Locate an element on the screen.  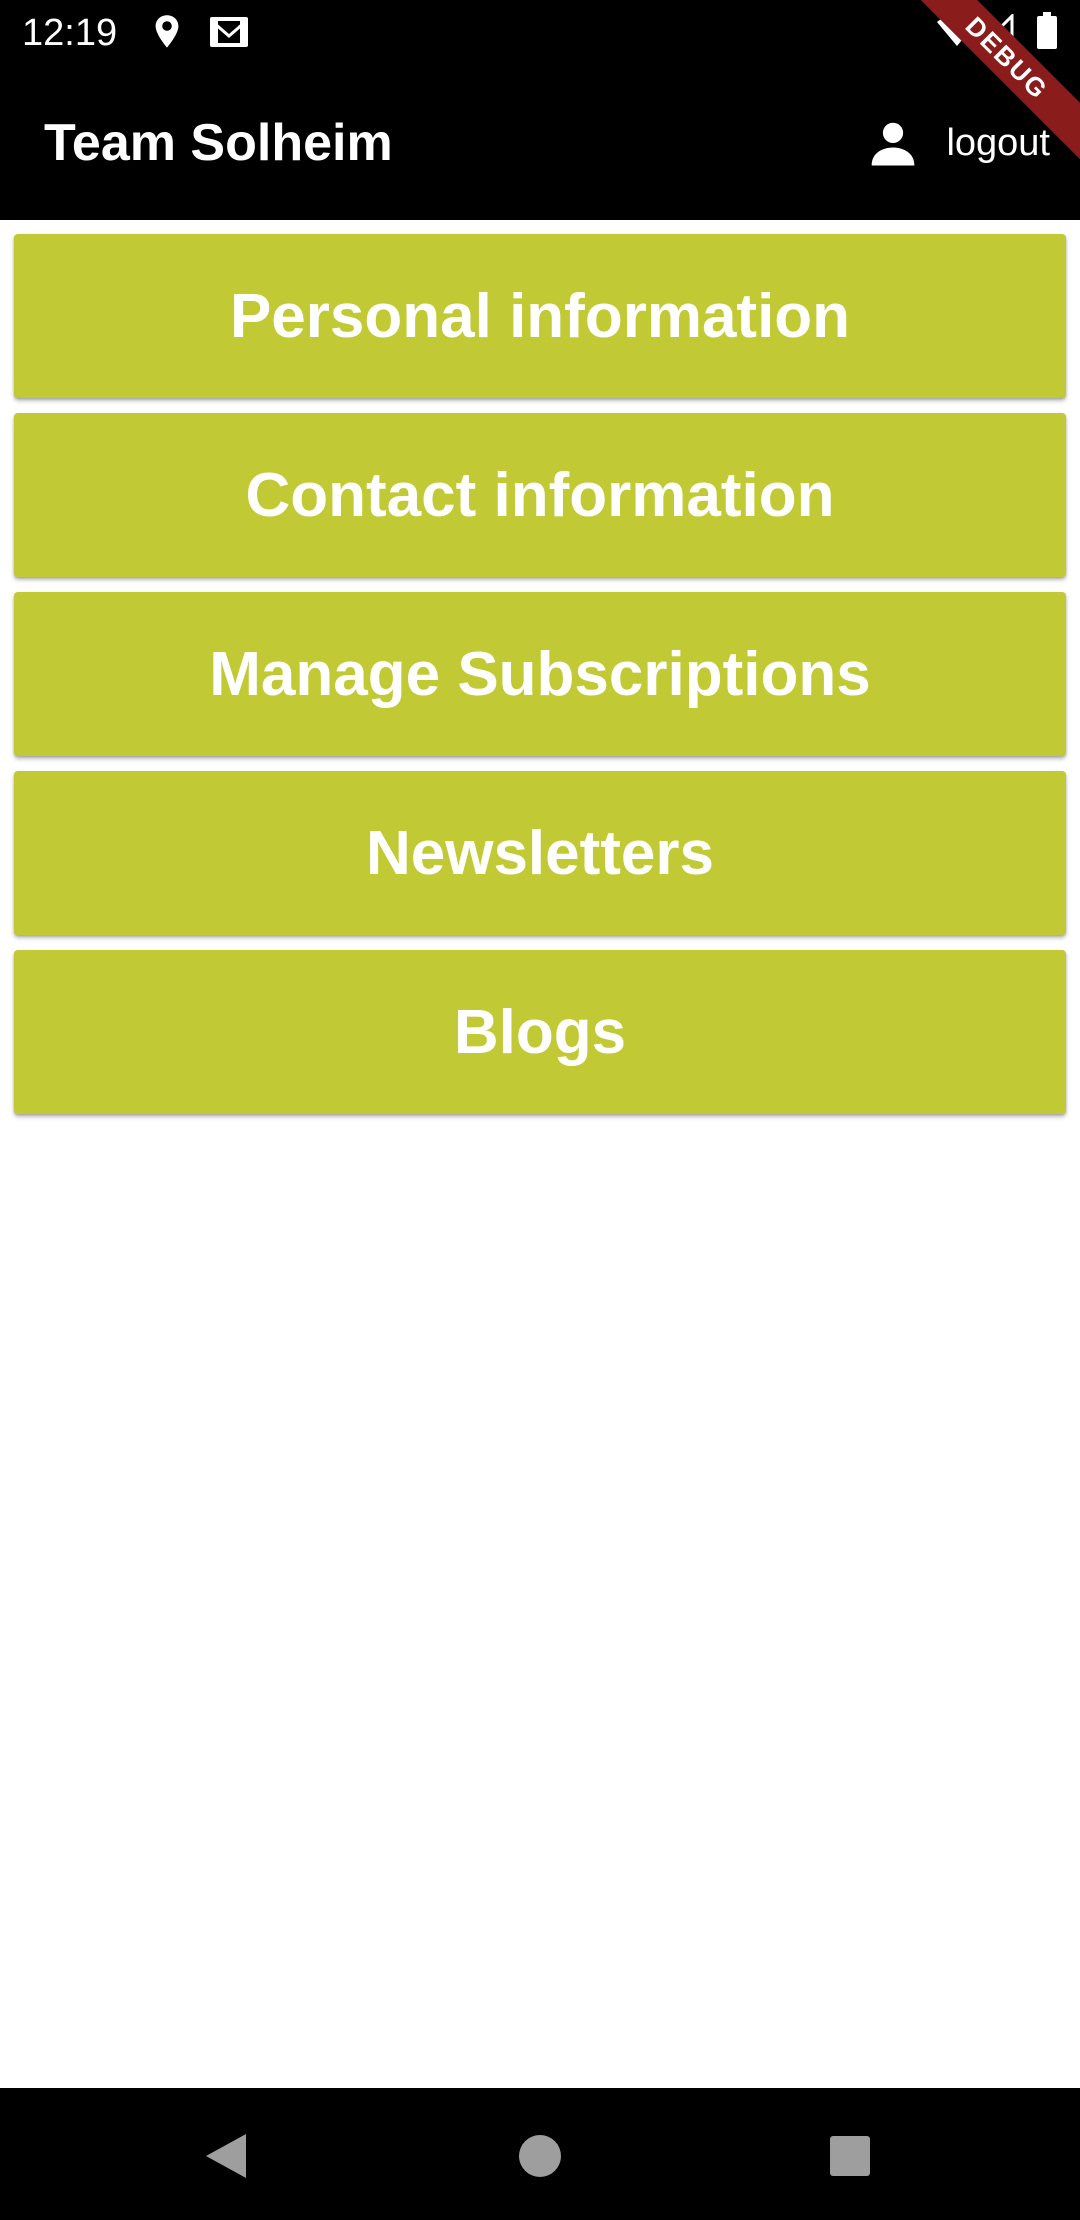
navigation-bar is located at coordinates (540, 2154).